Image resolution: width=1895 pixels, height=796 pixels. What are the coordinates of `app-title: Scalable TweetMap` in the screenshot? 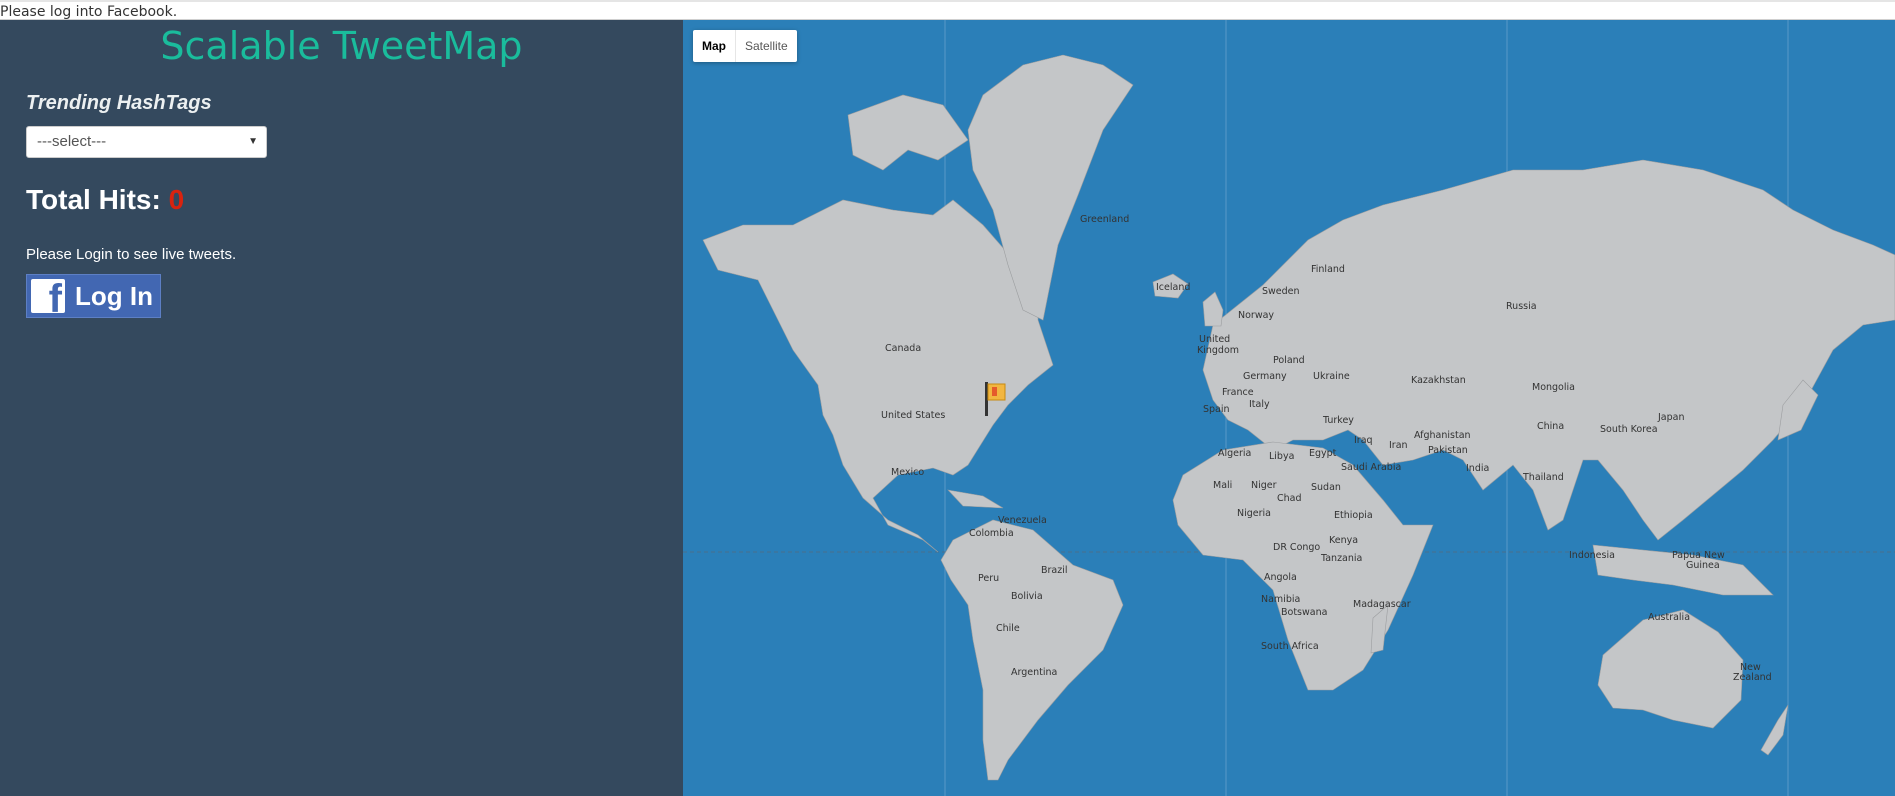 It's located at (341, 46).